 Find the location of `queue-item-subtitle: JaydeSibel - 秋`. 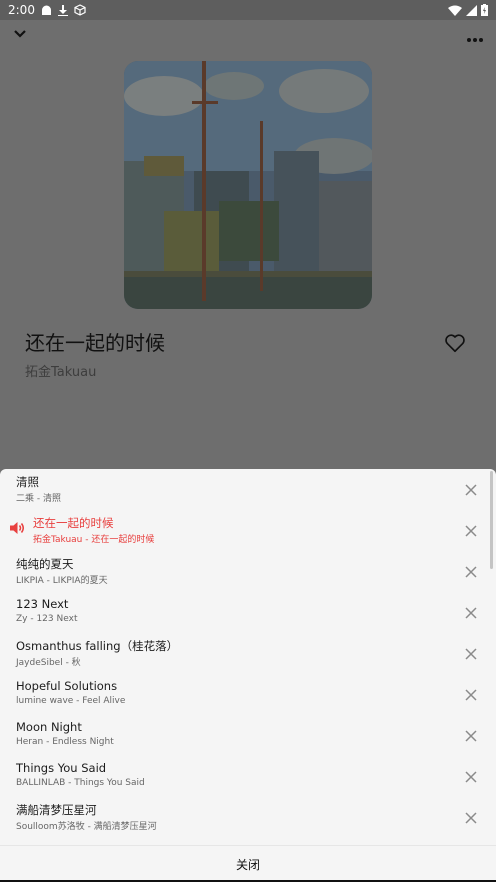

queue-item-subtitle: JaydeSibel - 秋 is located at coordinates (48, 663).